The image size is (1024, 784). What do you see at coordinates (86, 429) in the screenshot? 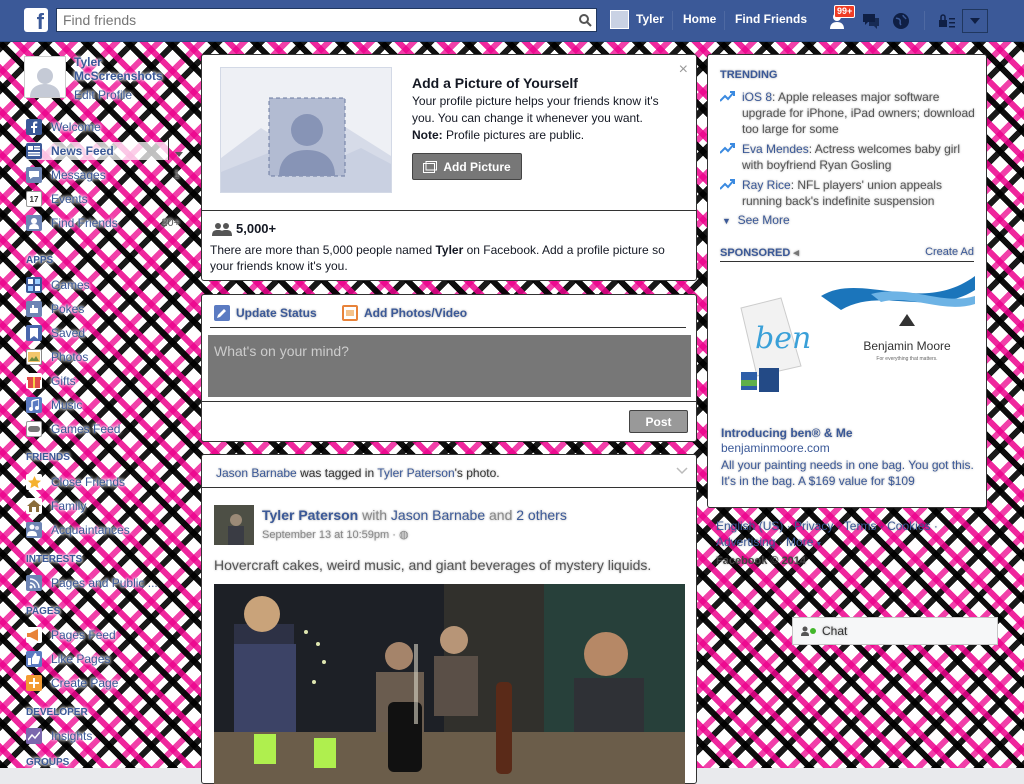
I see `sidebar-item-label: Games Feed` at bounding box center [86, 429].